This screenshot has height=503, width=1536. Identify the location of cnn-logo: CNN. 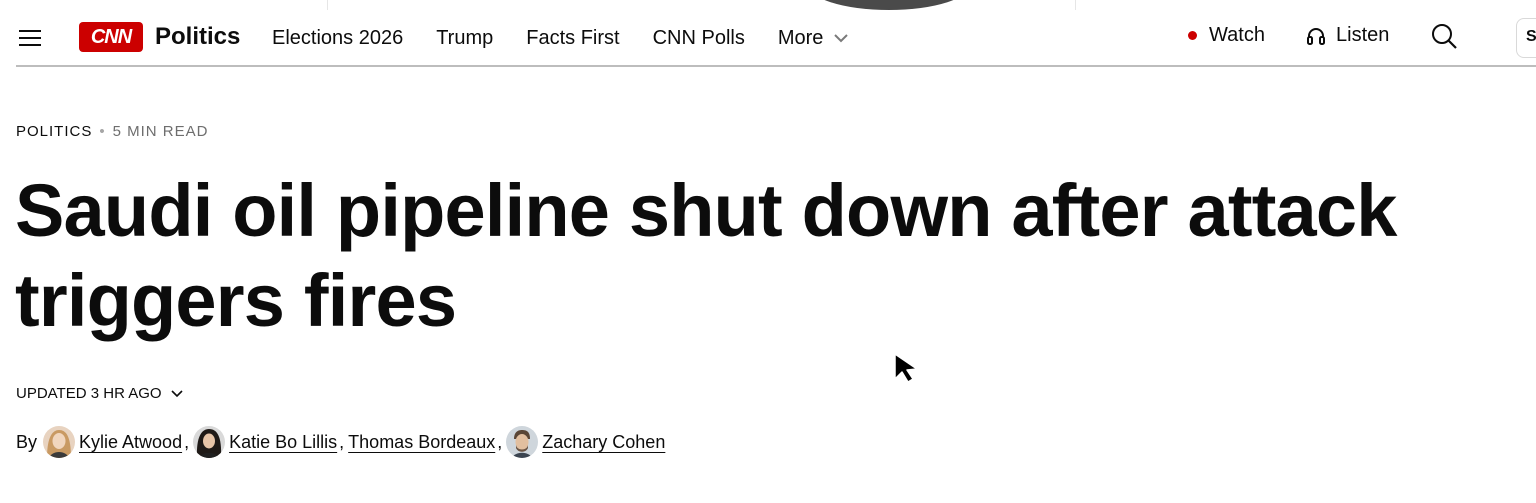
(111, 37).